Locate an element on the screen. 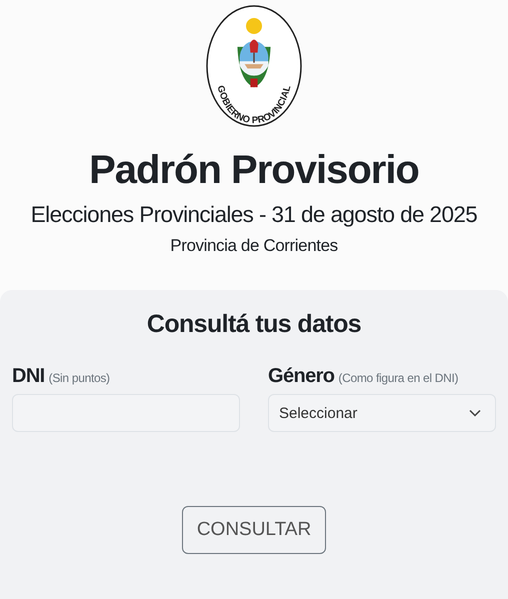 The image size is (508, 599). field-hint: (Sin puntos) is located at coordinates (79, 378).